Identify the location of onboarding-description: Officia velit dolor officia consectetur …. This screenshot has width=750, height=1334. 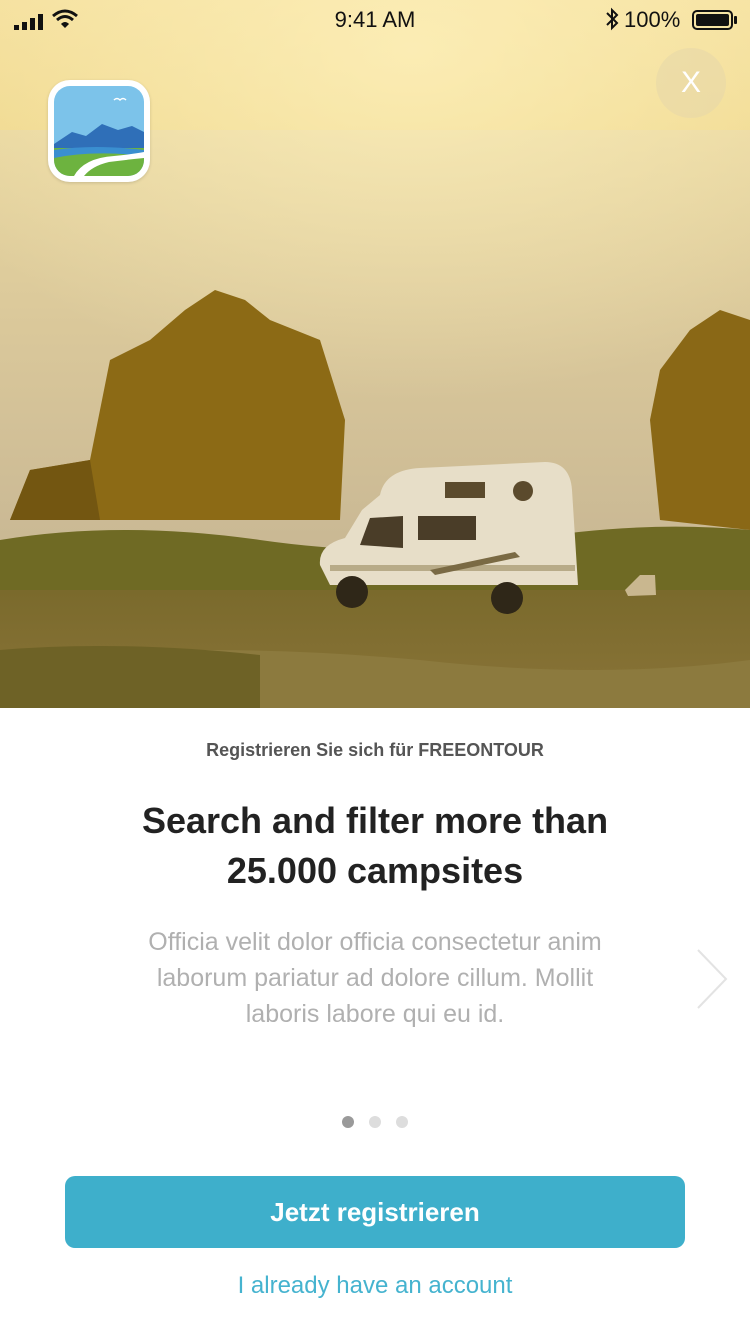
(375, 978).